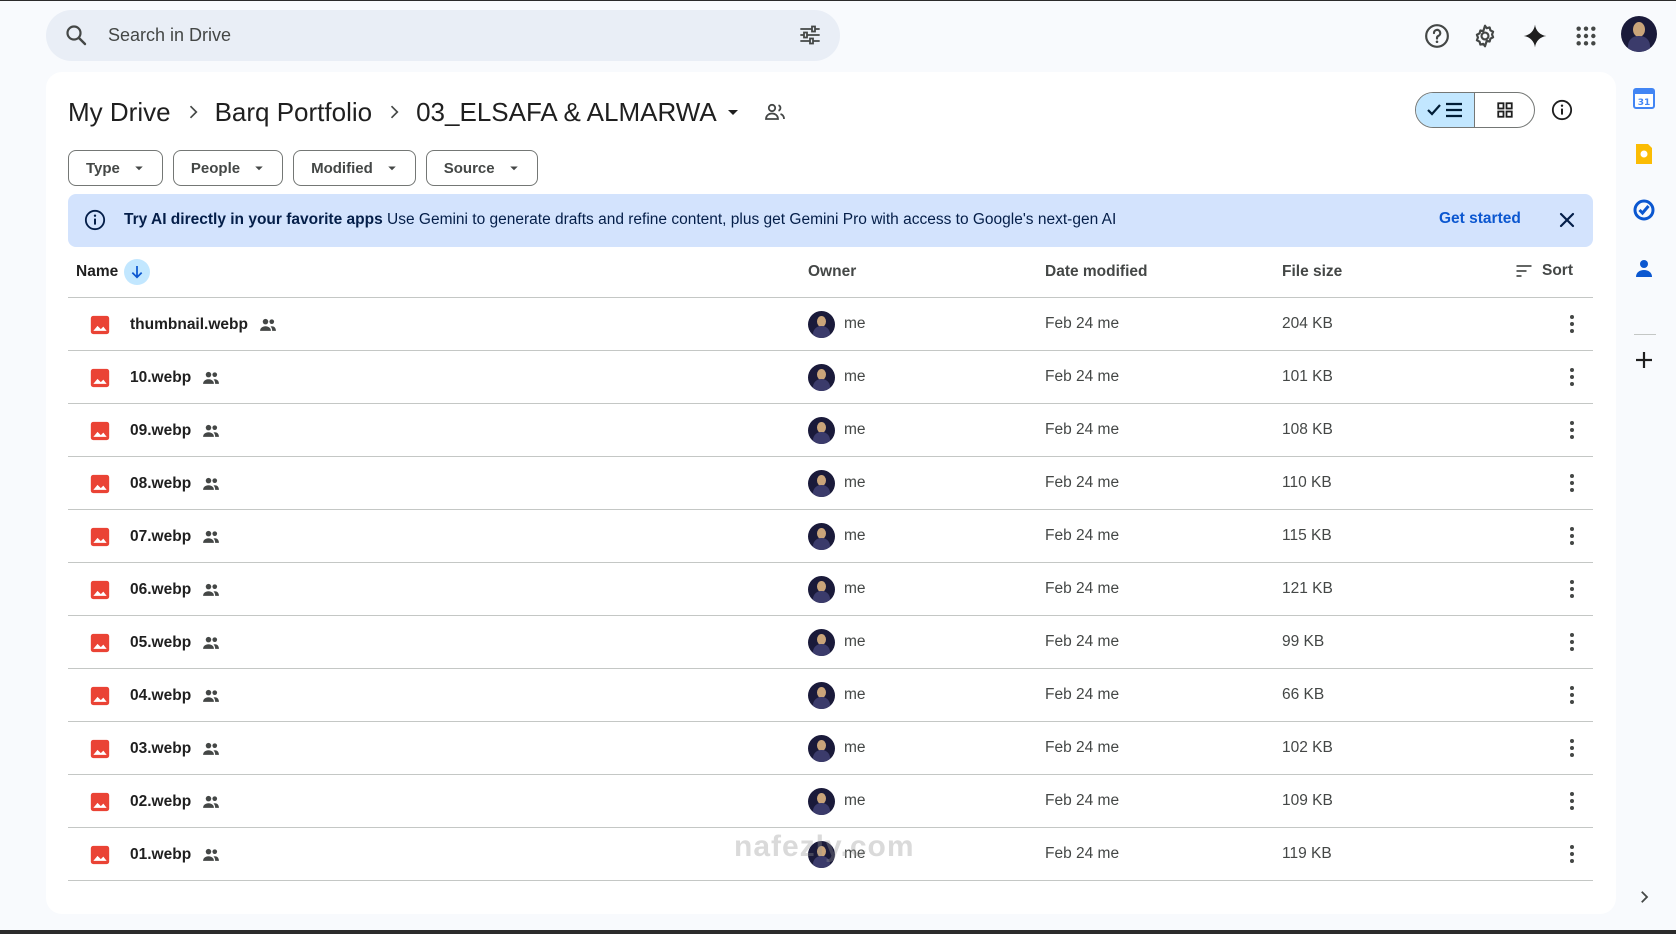 The height and width of the screenshot is (934, 1676). I want to click on table-row: 02.webp me Feb 24 me 109 KB, so click(830, 801).